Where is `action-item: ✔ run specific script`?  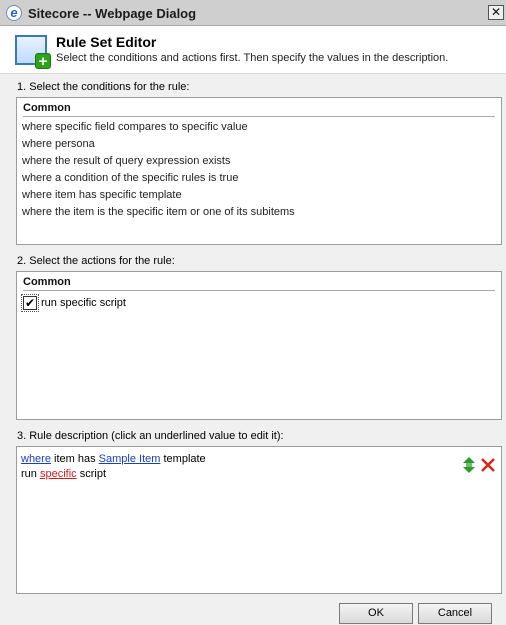 action-item: ✔ run specific script is located at coordinates (258, 303).